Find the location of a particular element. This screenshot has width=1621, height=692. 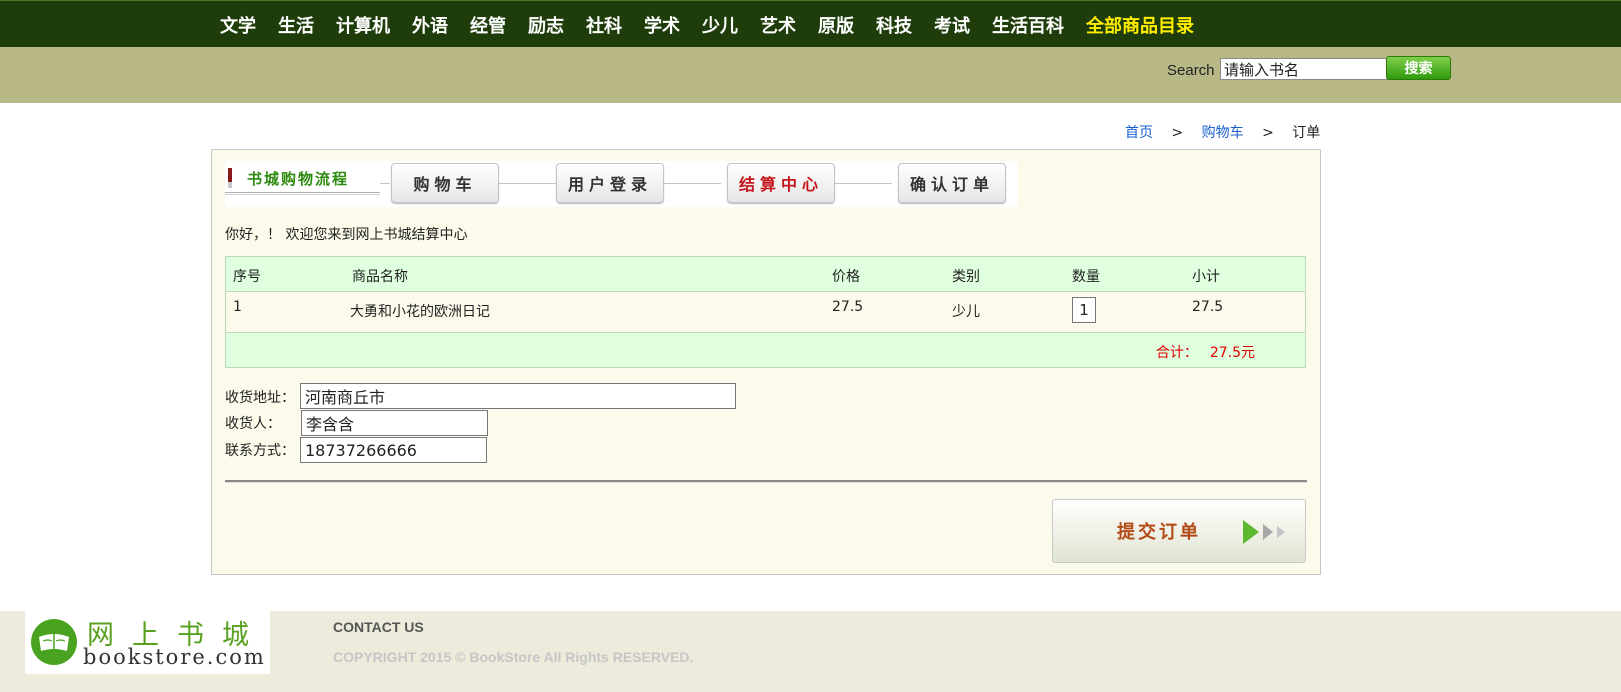

book-globe-icon is located at coordinates (54, 642).